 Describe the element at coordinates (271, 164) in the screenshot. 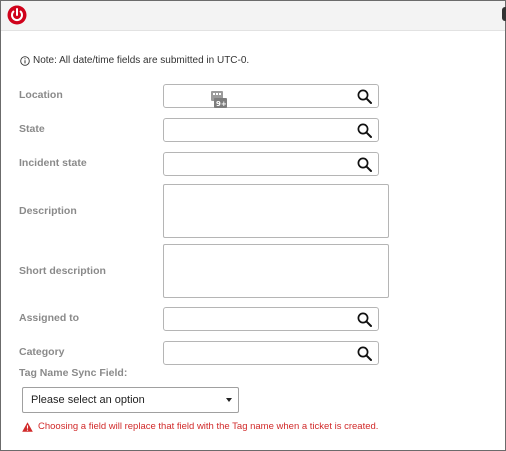

I see `incident-state-input` at that location.